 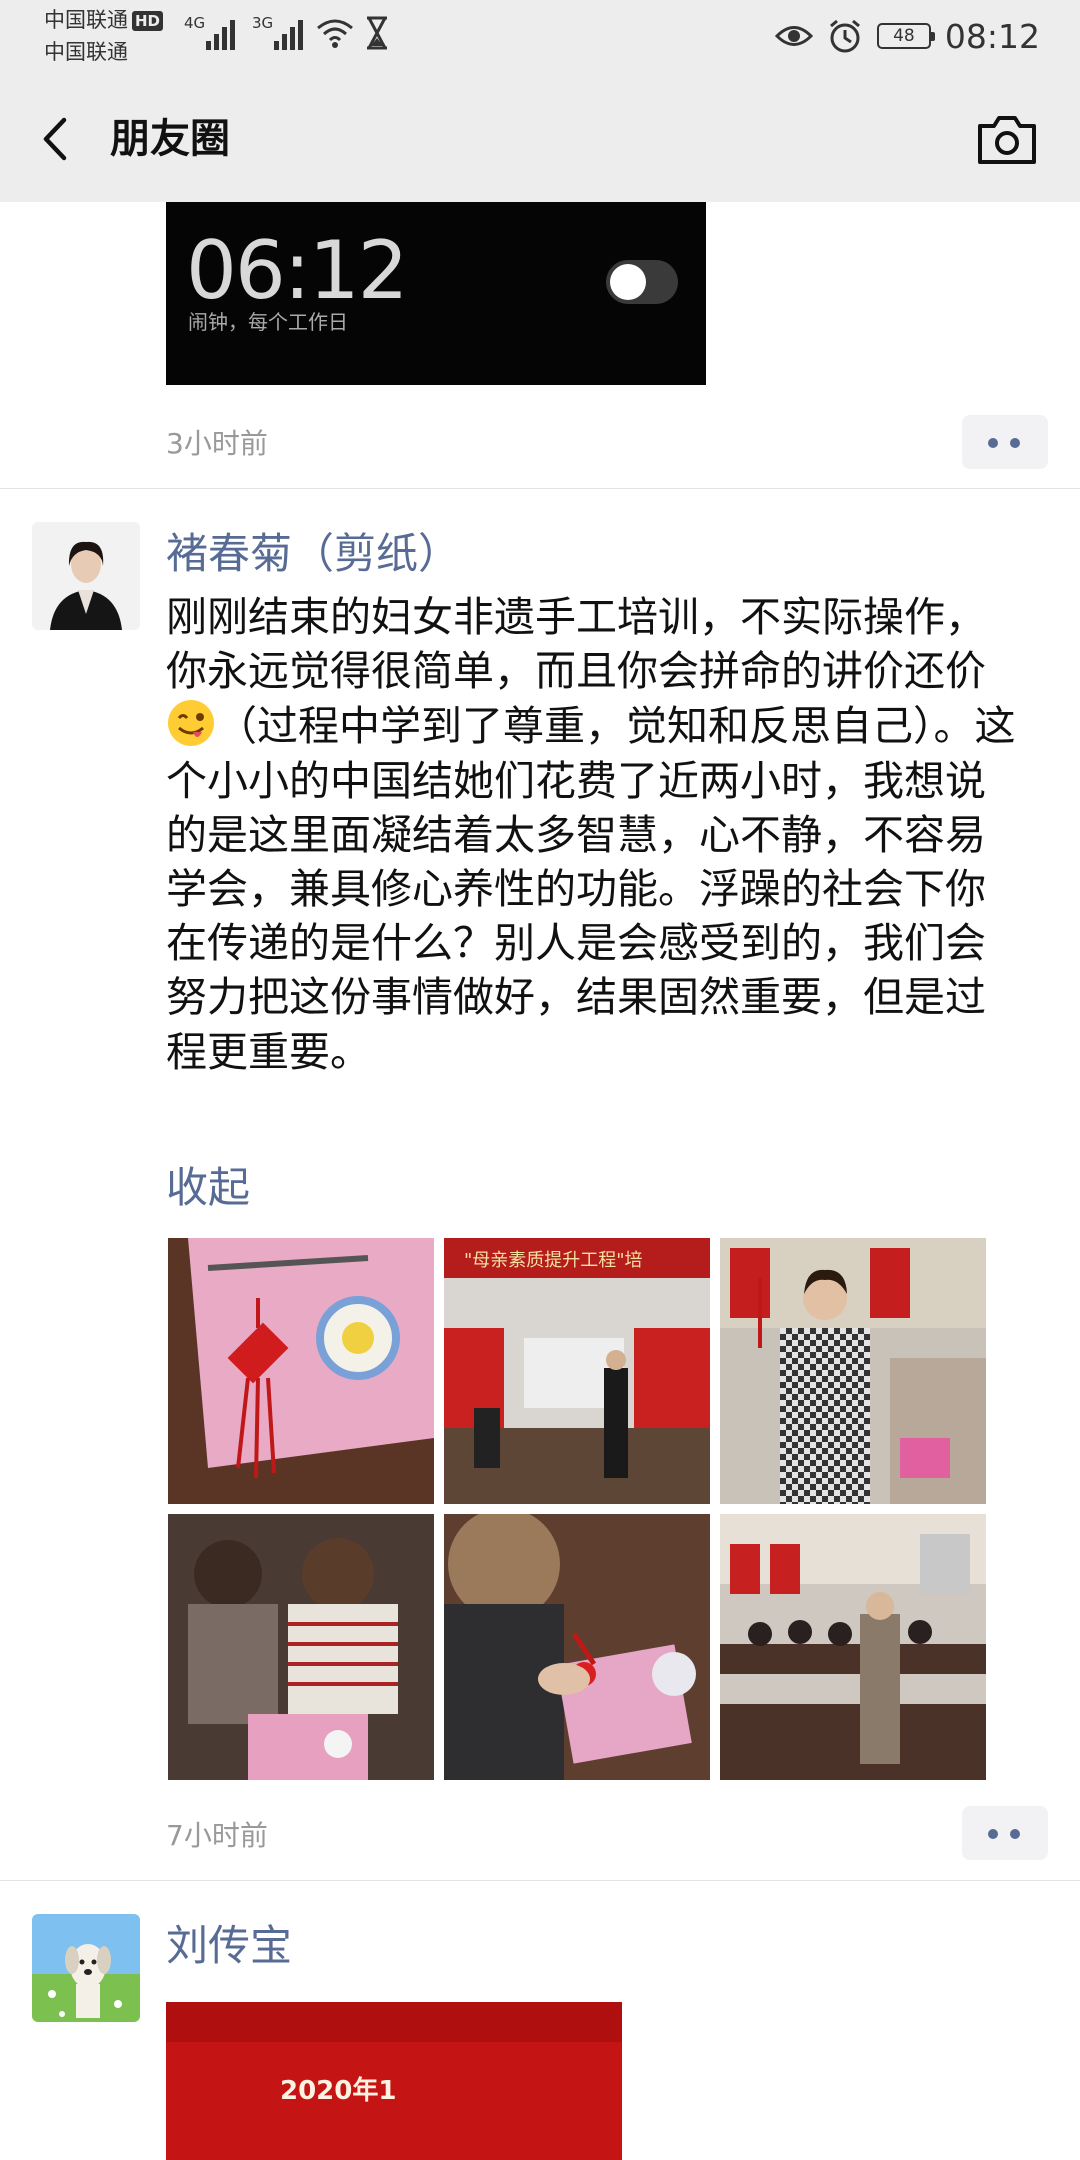 What do you see at coordinates (335, 33) in the screenshot?
I see `wifi-icon` at bounding box center [335, 33].